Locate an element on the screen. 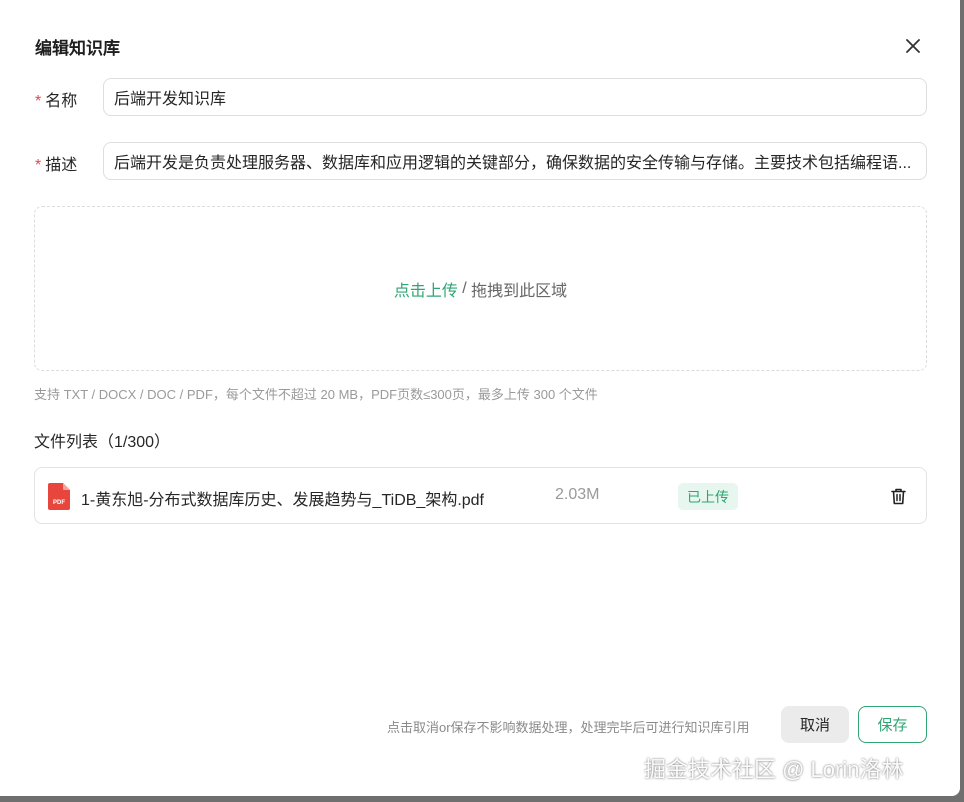 This screenshot has width=964, height=802. close-icon is located at coordinates (913, 46).